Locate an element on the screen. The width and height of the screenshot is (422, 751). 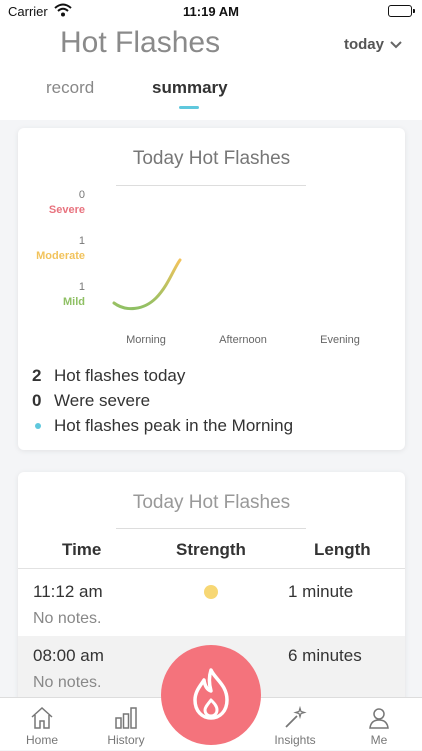
strength-dot is located at coordinates (211, 592).